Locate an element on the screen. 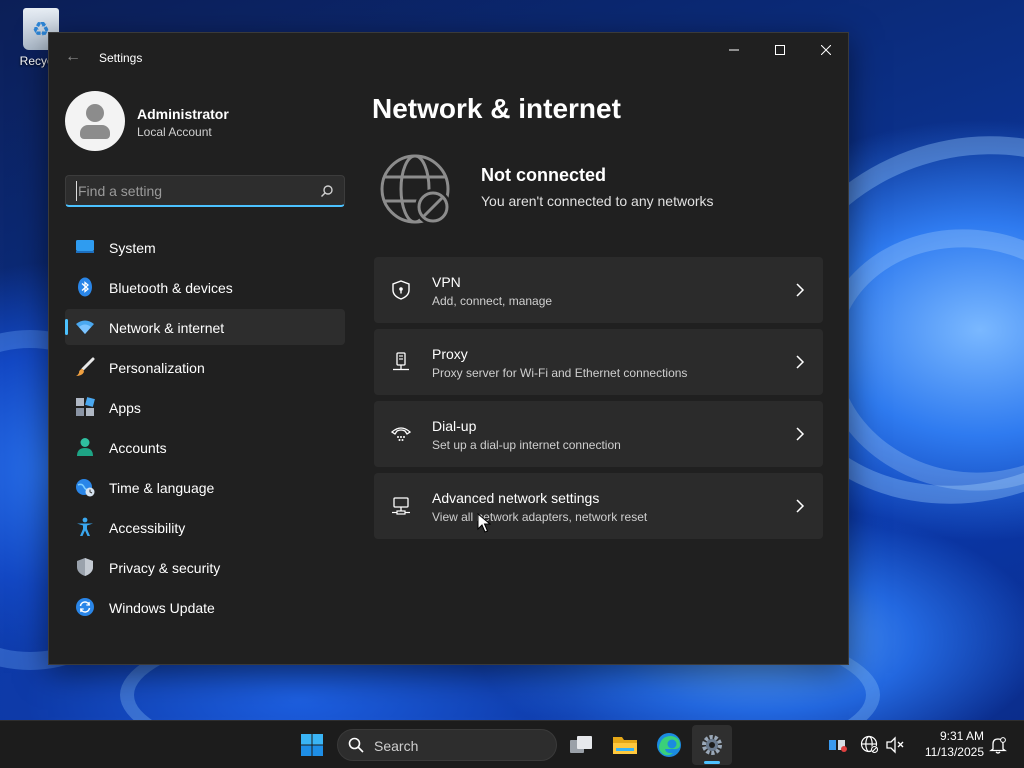  settings-taskbar-button is located at coordinates (712, 745).